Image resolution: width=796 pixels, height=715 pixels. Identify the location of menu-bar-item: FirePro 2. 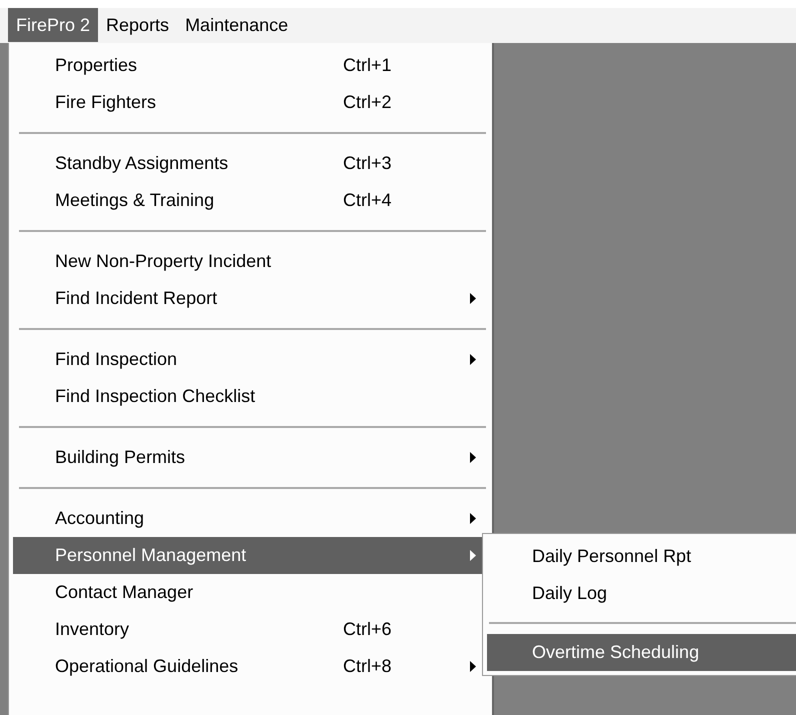
(53, 25).